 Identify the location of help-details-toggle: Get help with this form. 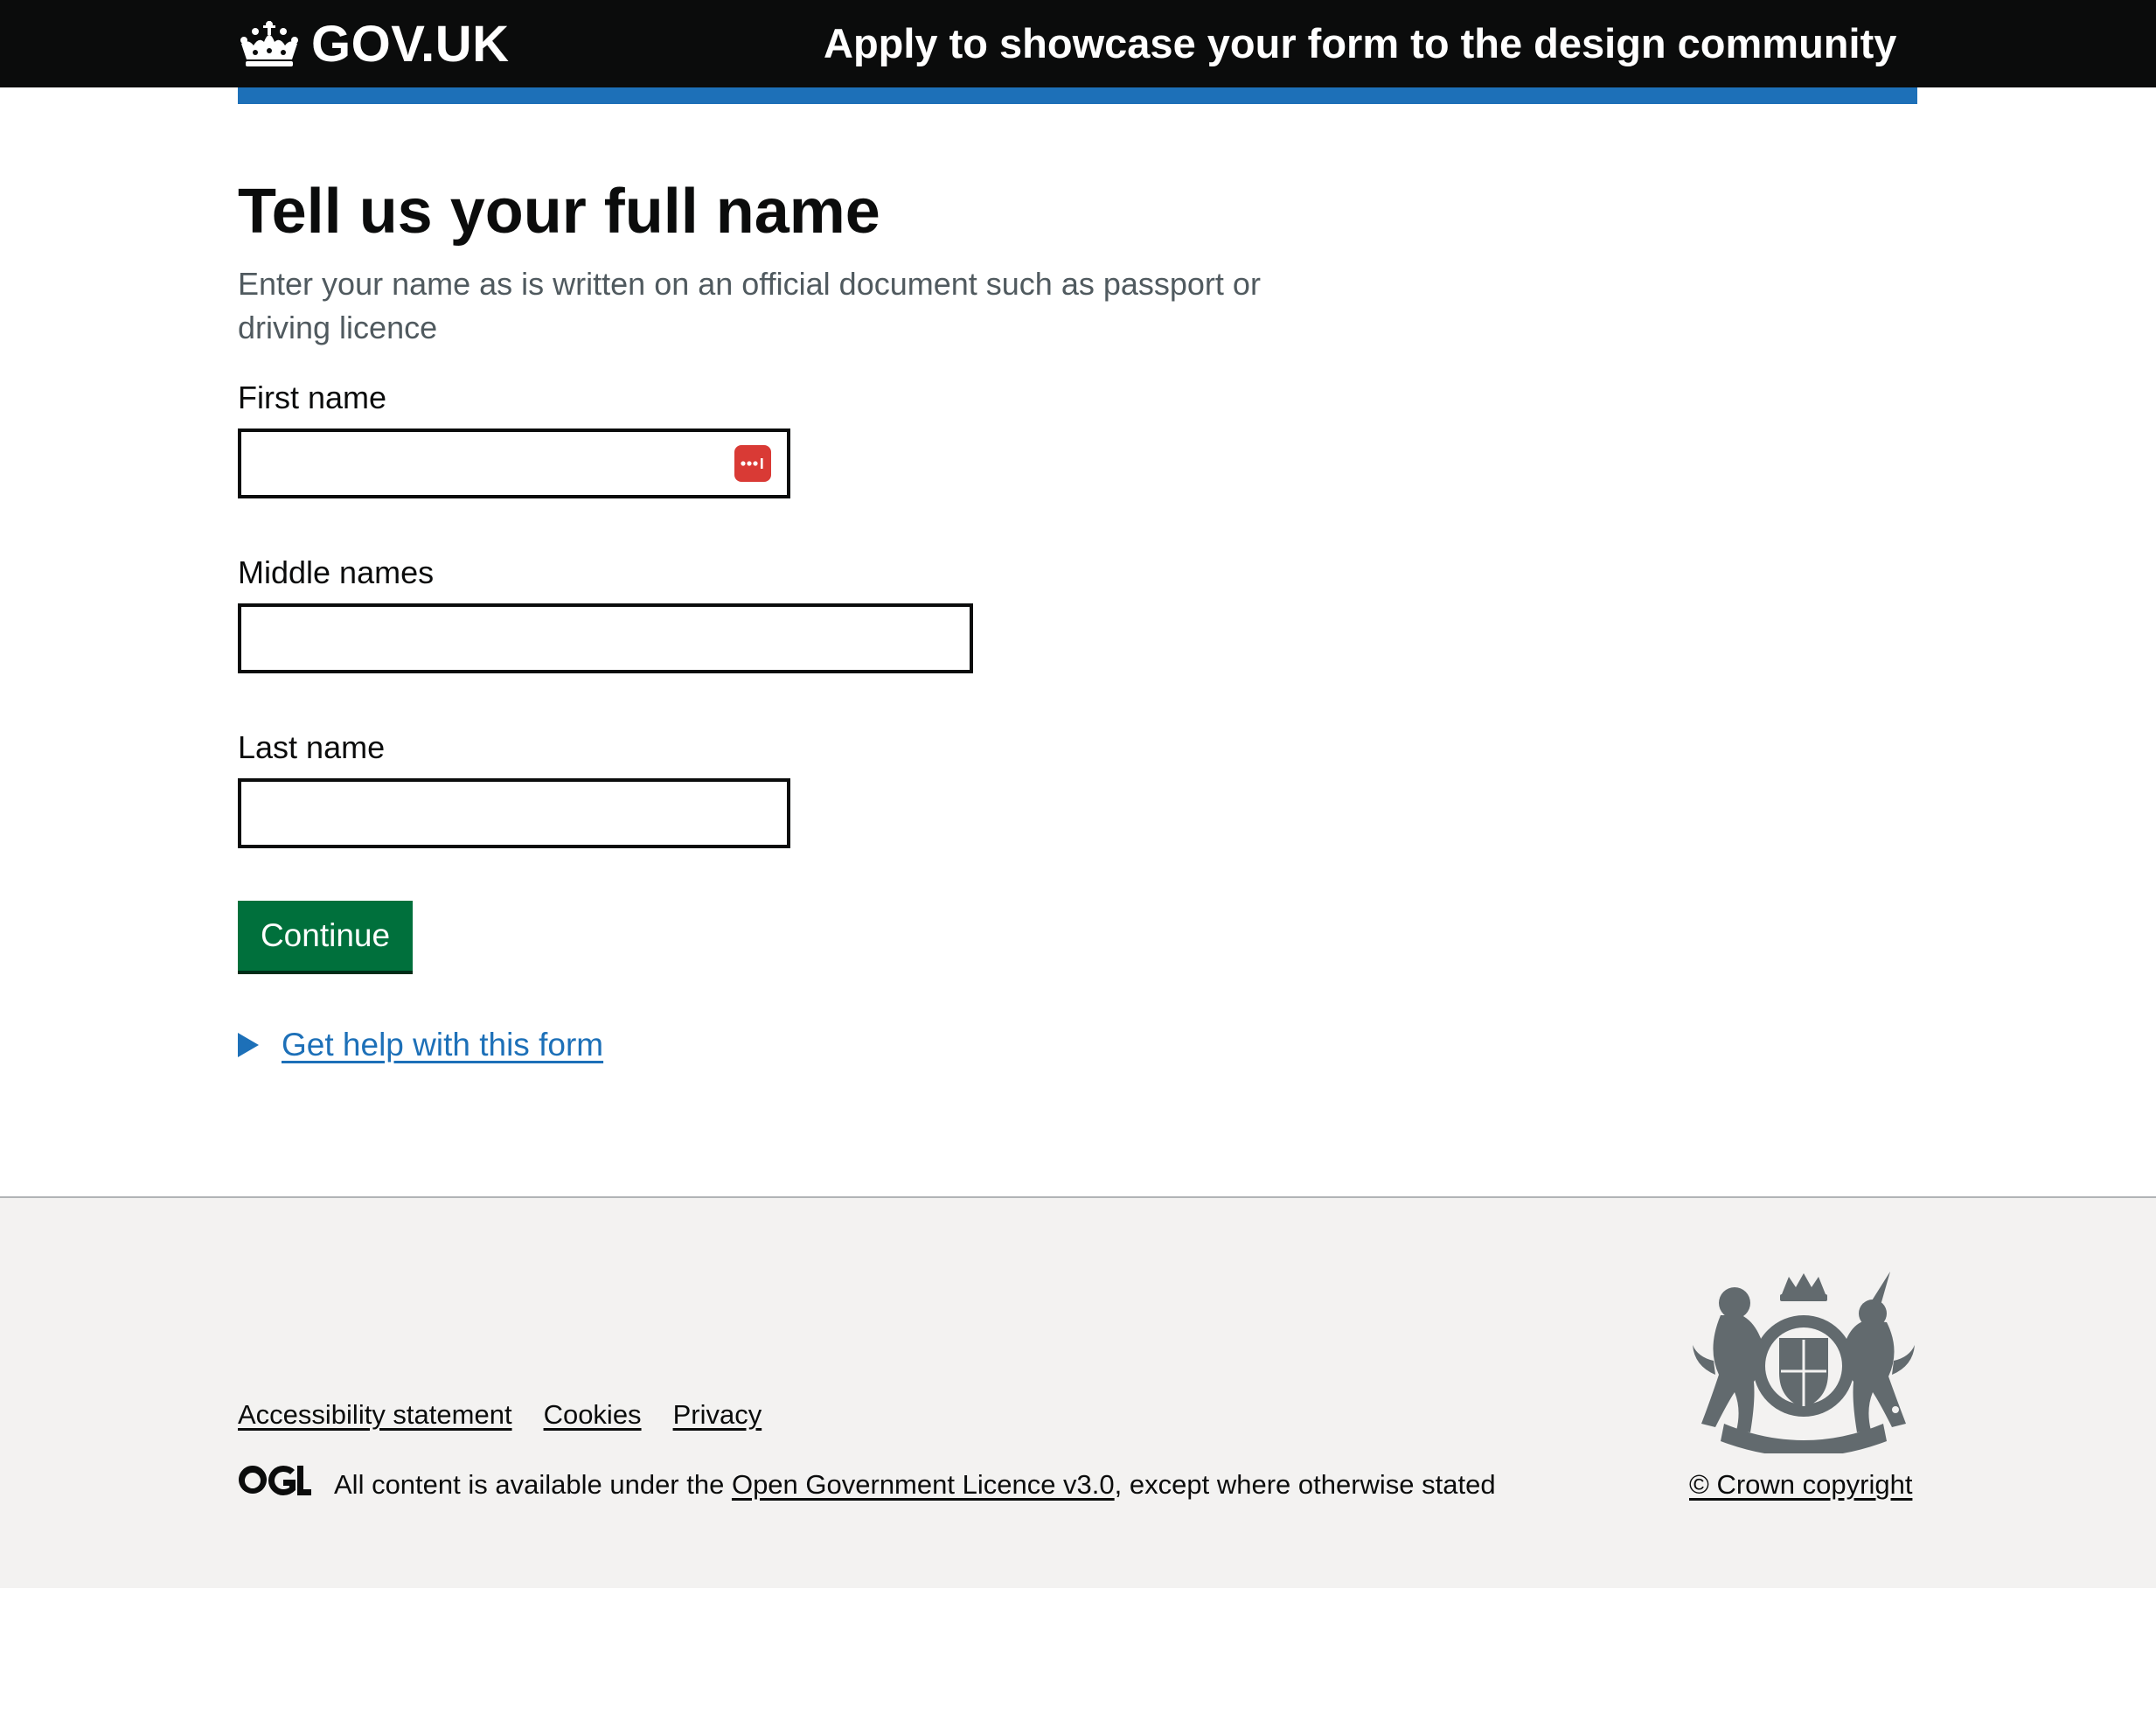
(420, 1045).